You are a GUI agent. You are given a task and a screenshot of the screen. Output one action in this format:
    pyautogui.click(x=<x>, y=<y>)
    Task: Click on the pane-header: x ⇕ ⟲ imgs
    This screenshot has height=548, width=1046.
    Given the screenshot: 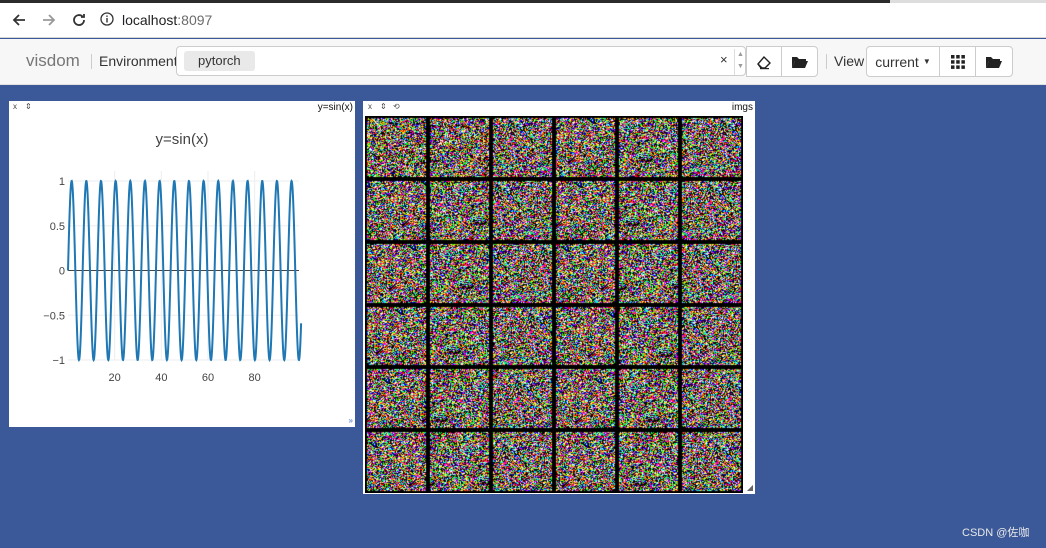 What is the action you would take?
    pyautogui.click(x=559, y=107)
    